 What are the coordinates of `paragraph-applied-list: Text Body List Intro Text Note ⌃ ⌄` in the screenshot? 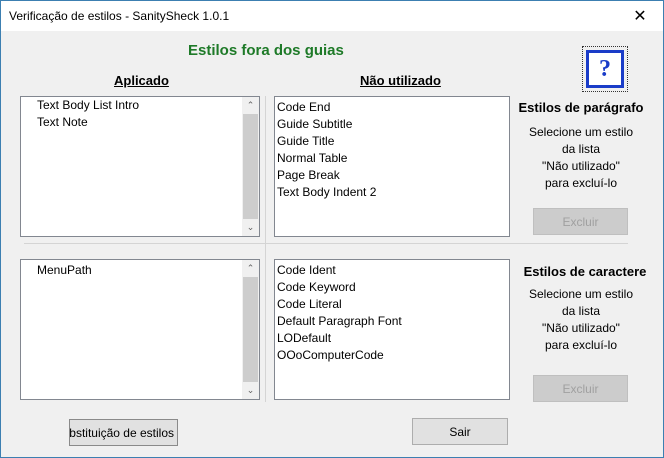 It's located at (140, 166).